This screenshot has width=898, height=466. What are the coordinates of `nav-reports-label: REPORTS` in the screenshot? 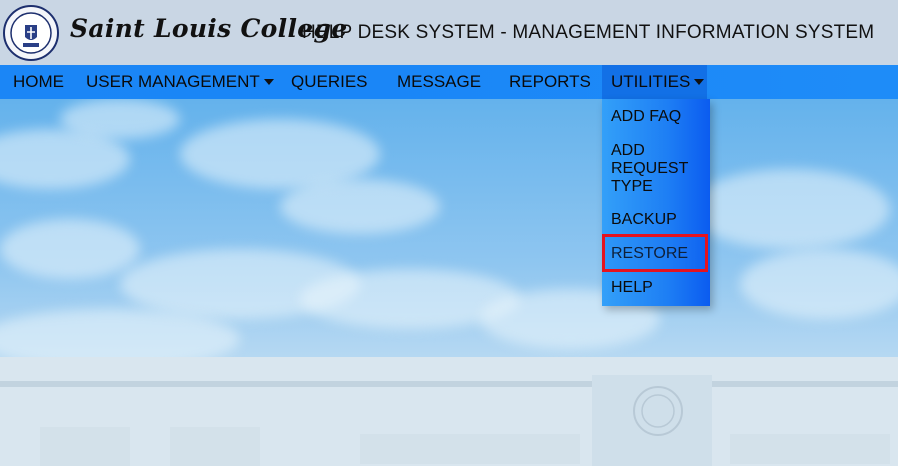 It's located at (550, 81).